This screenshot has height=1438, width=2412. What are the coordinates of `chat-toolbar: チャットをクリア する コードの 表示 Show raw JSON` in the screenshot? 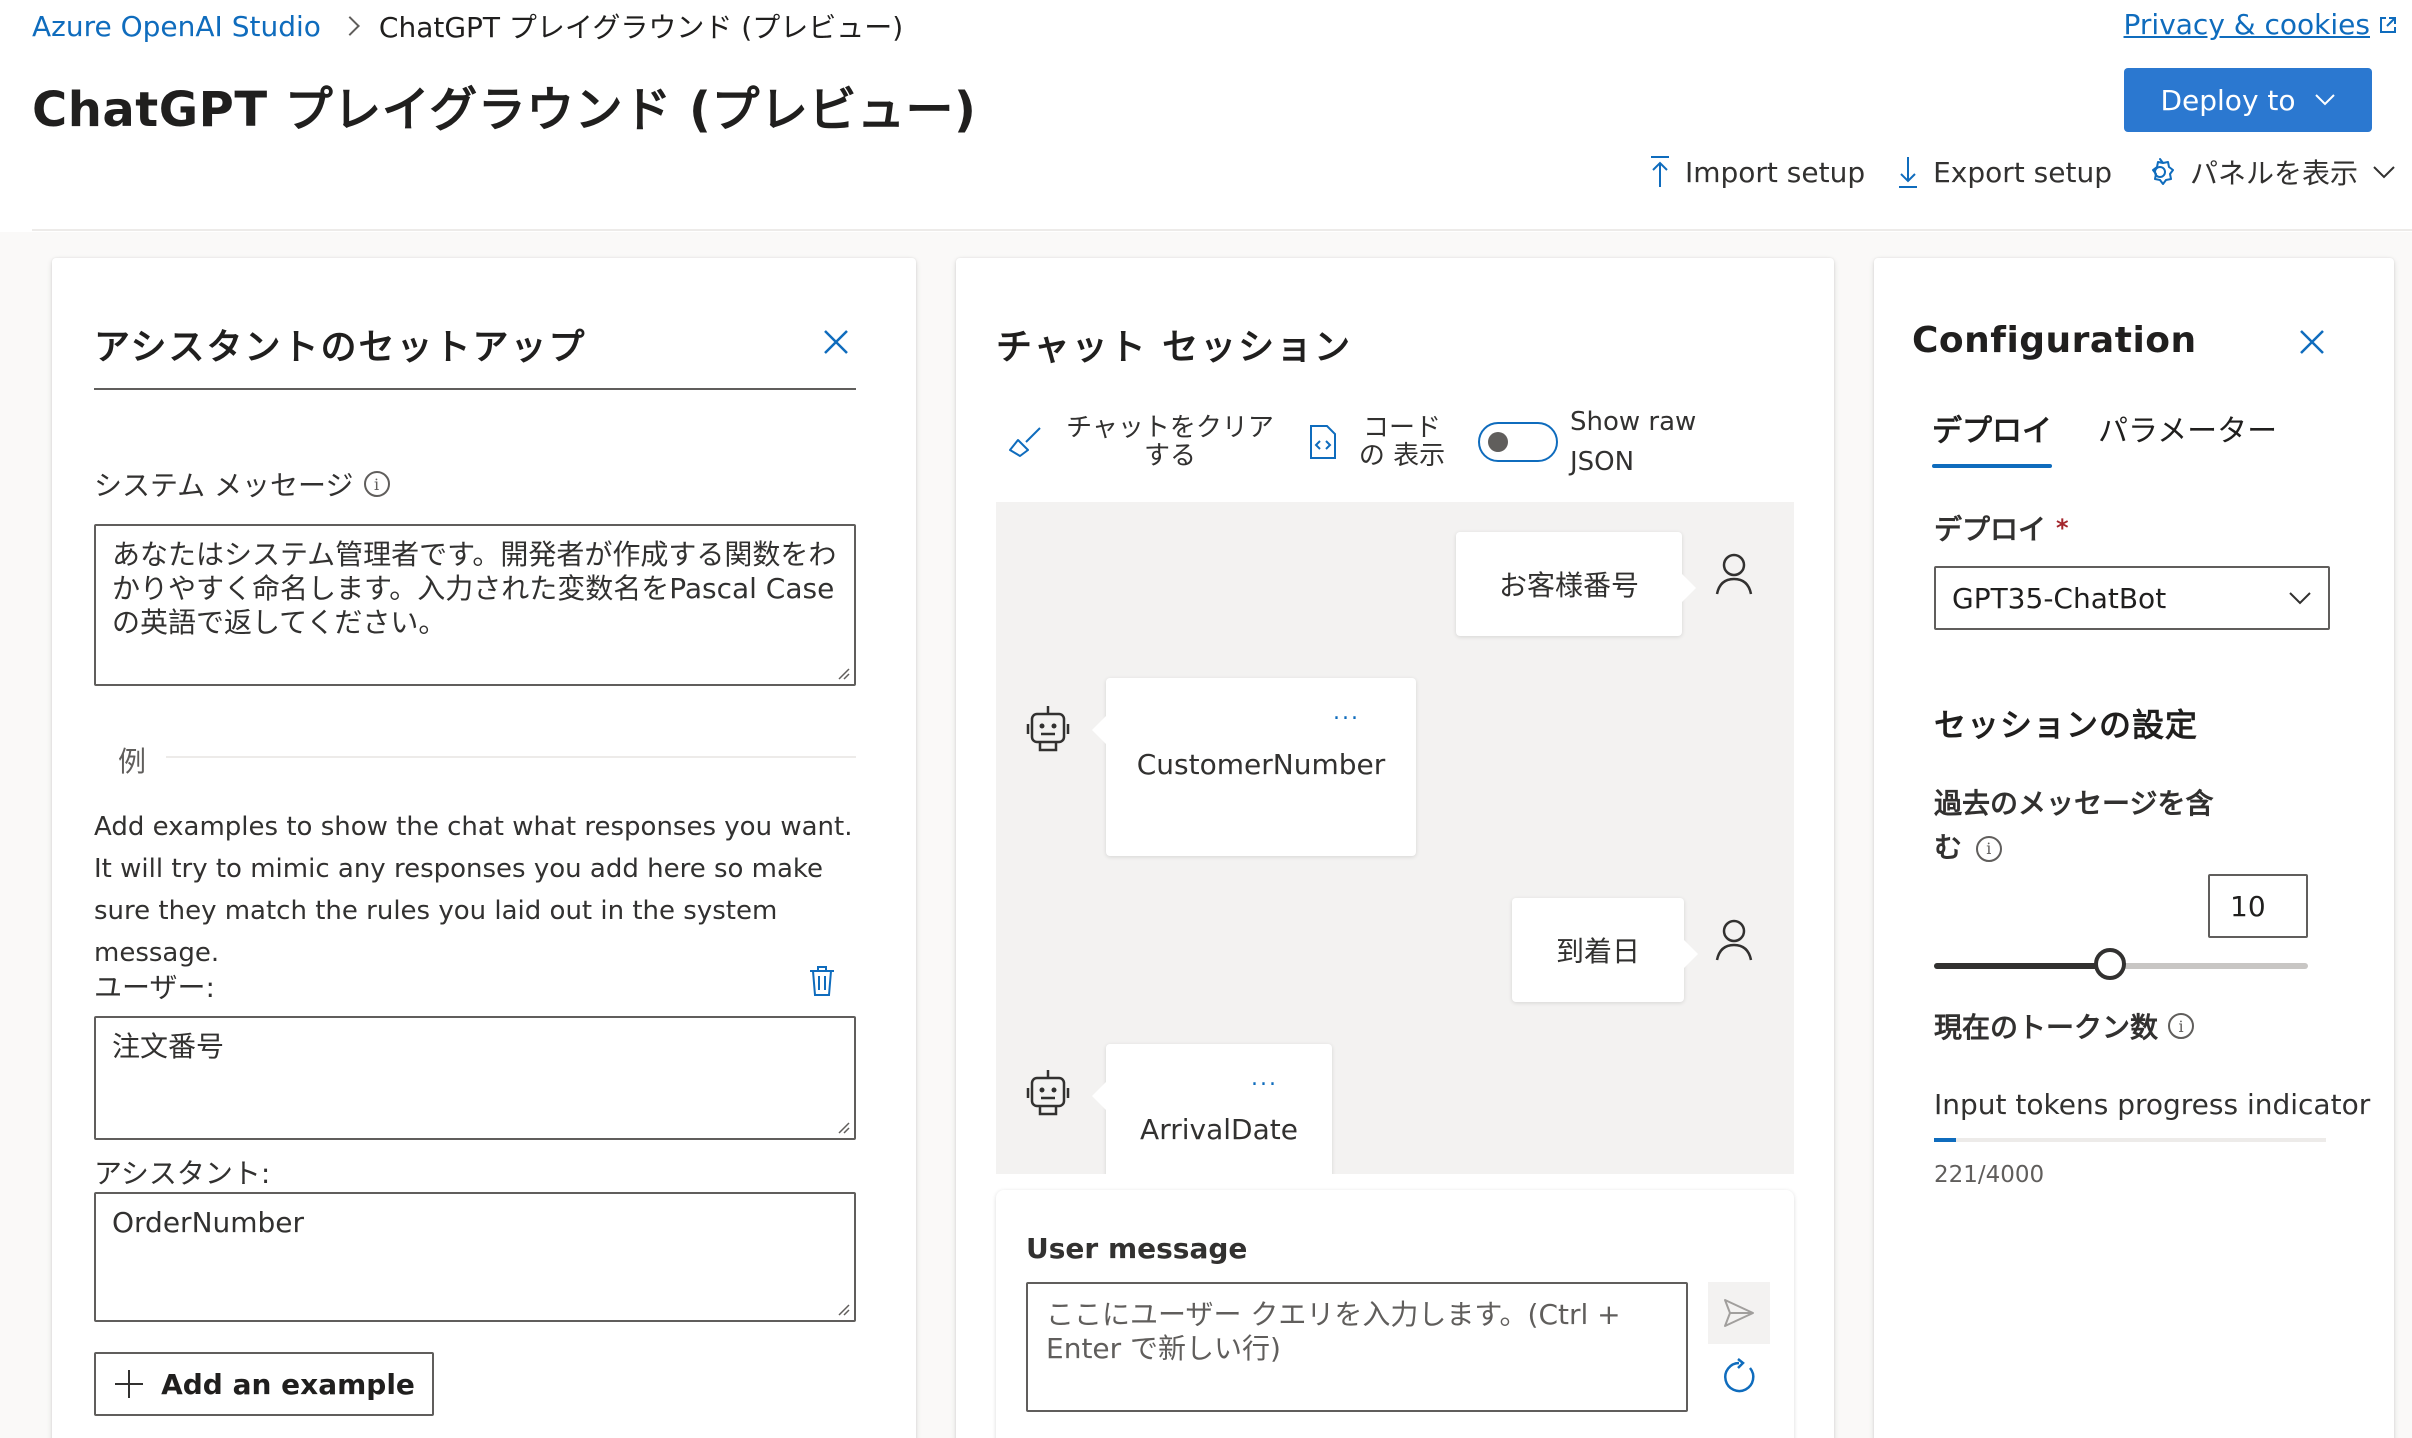 It's located at (1354, 442).